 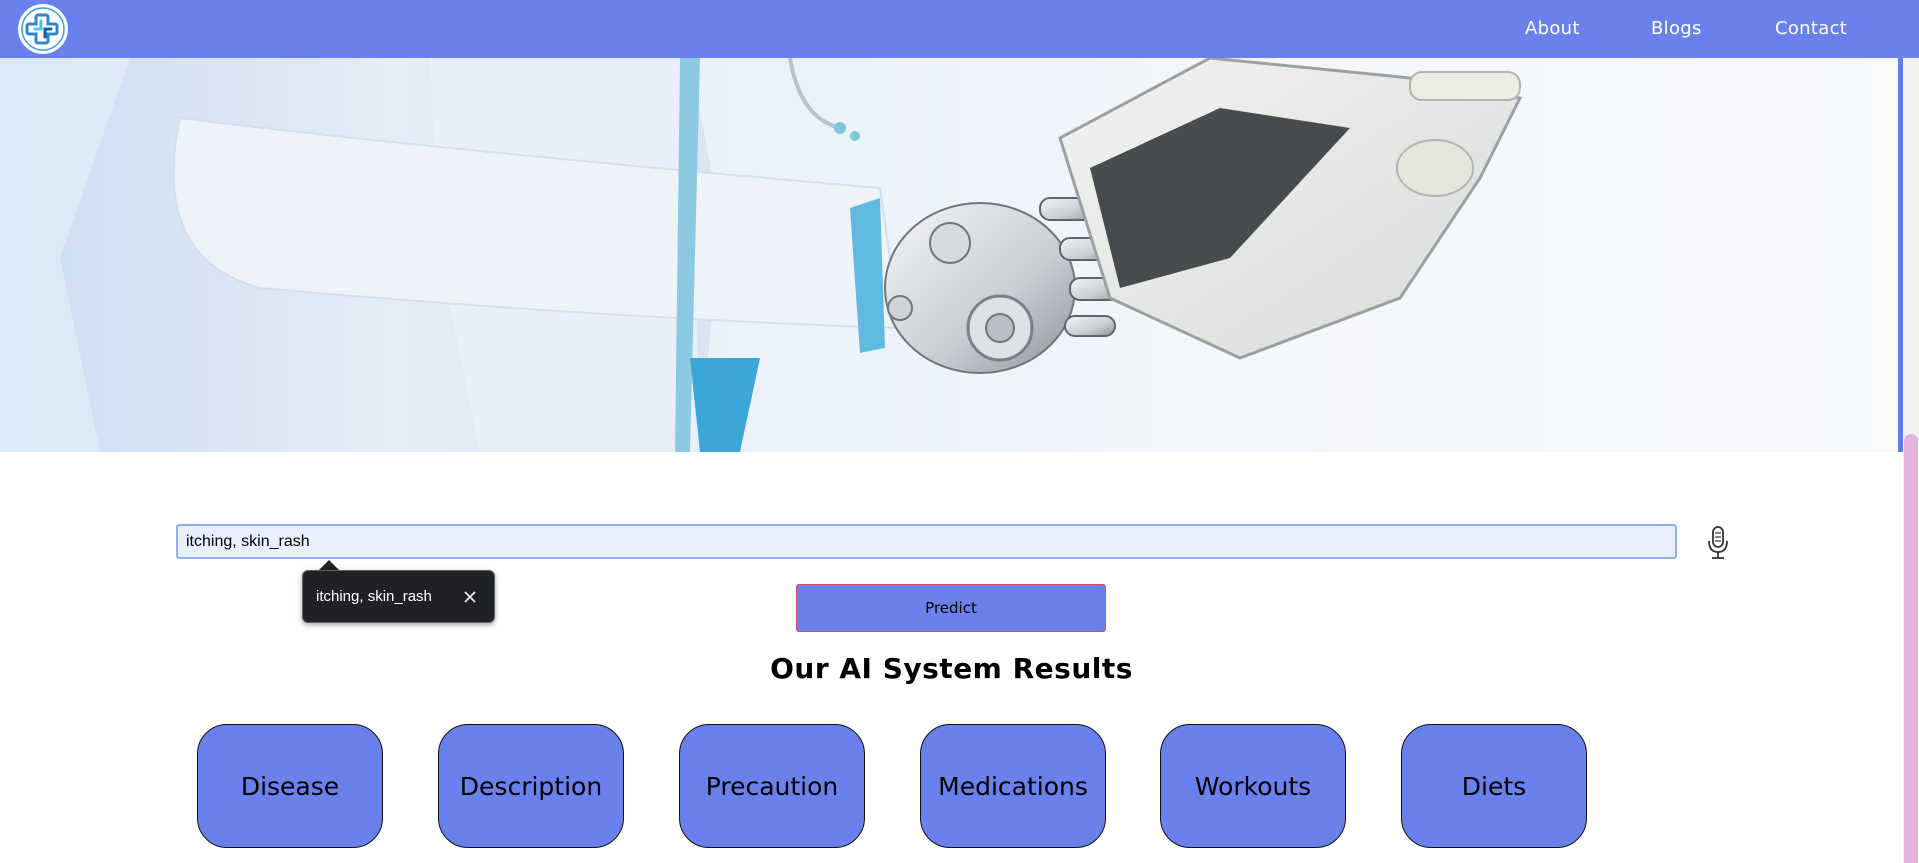 What do you see at coordinates (1718, 543) in the screenshot?
I see `microphone-icon` at bounding box center [1718, 543].